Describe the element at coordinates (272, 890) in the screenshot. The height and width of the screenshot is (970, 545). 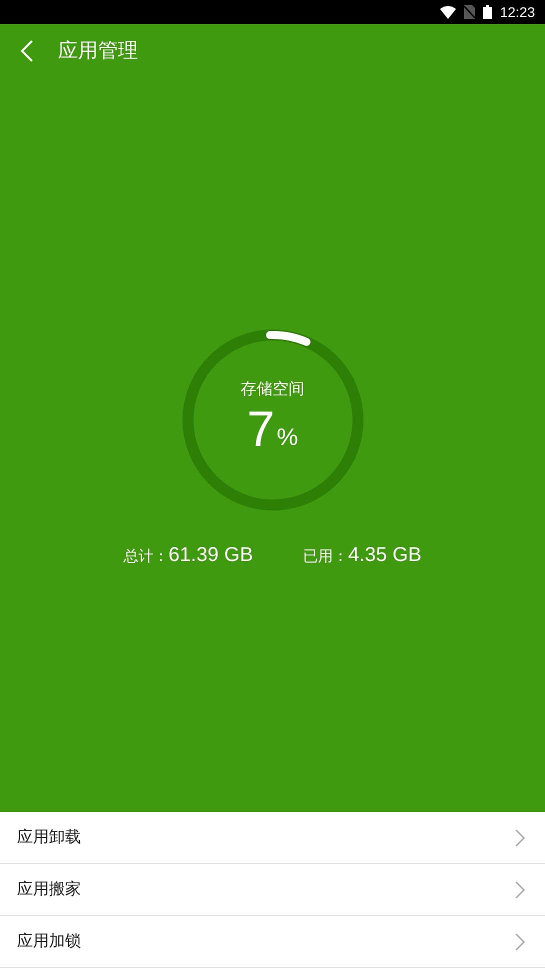
I see `menu-item: 应用搬家` at that location.